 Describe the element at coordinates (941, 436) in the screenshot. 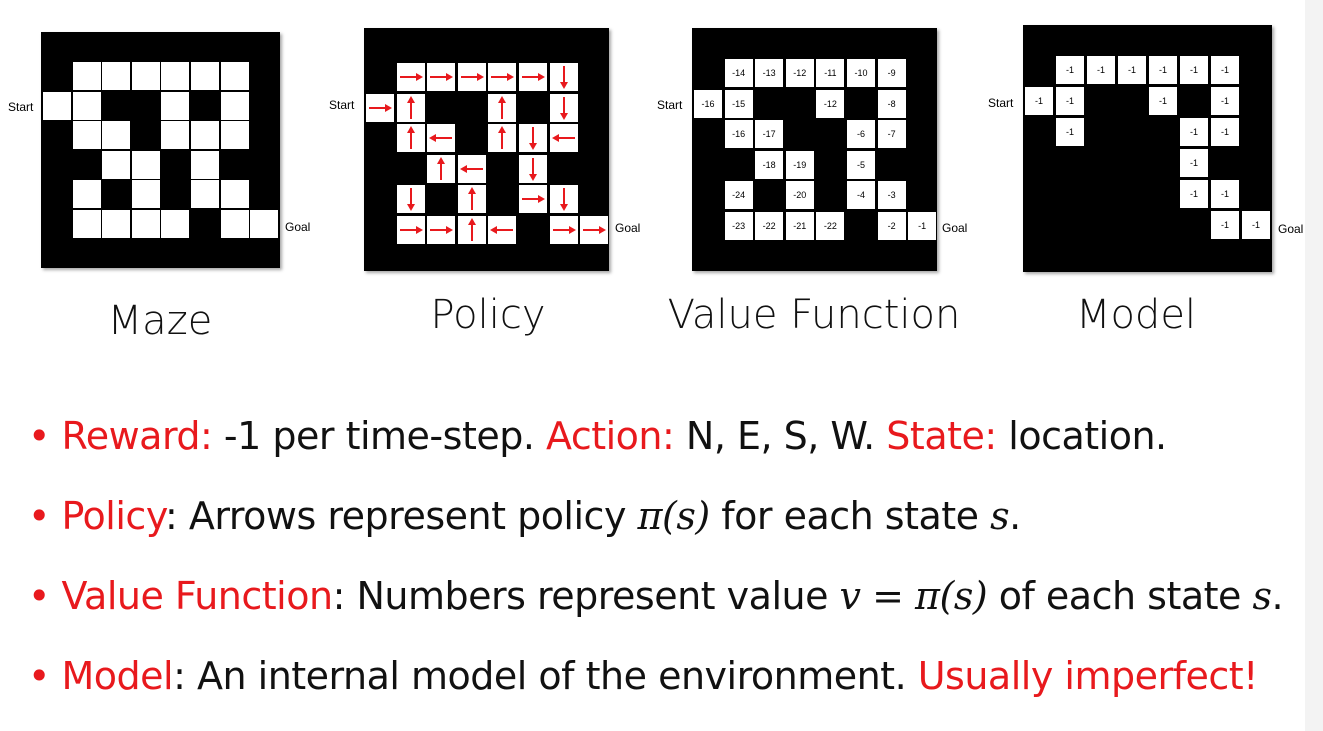

I see `bullet-text-segment: State:` at that location.